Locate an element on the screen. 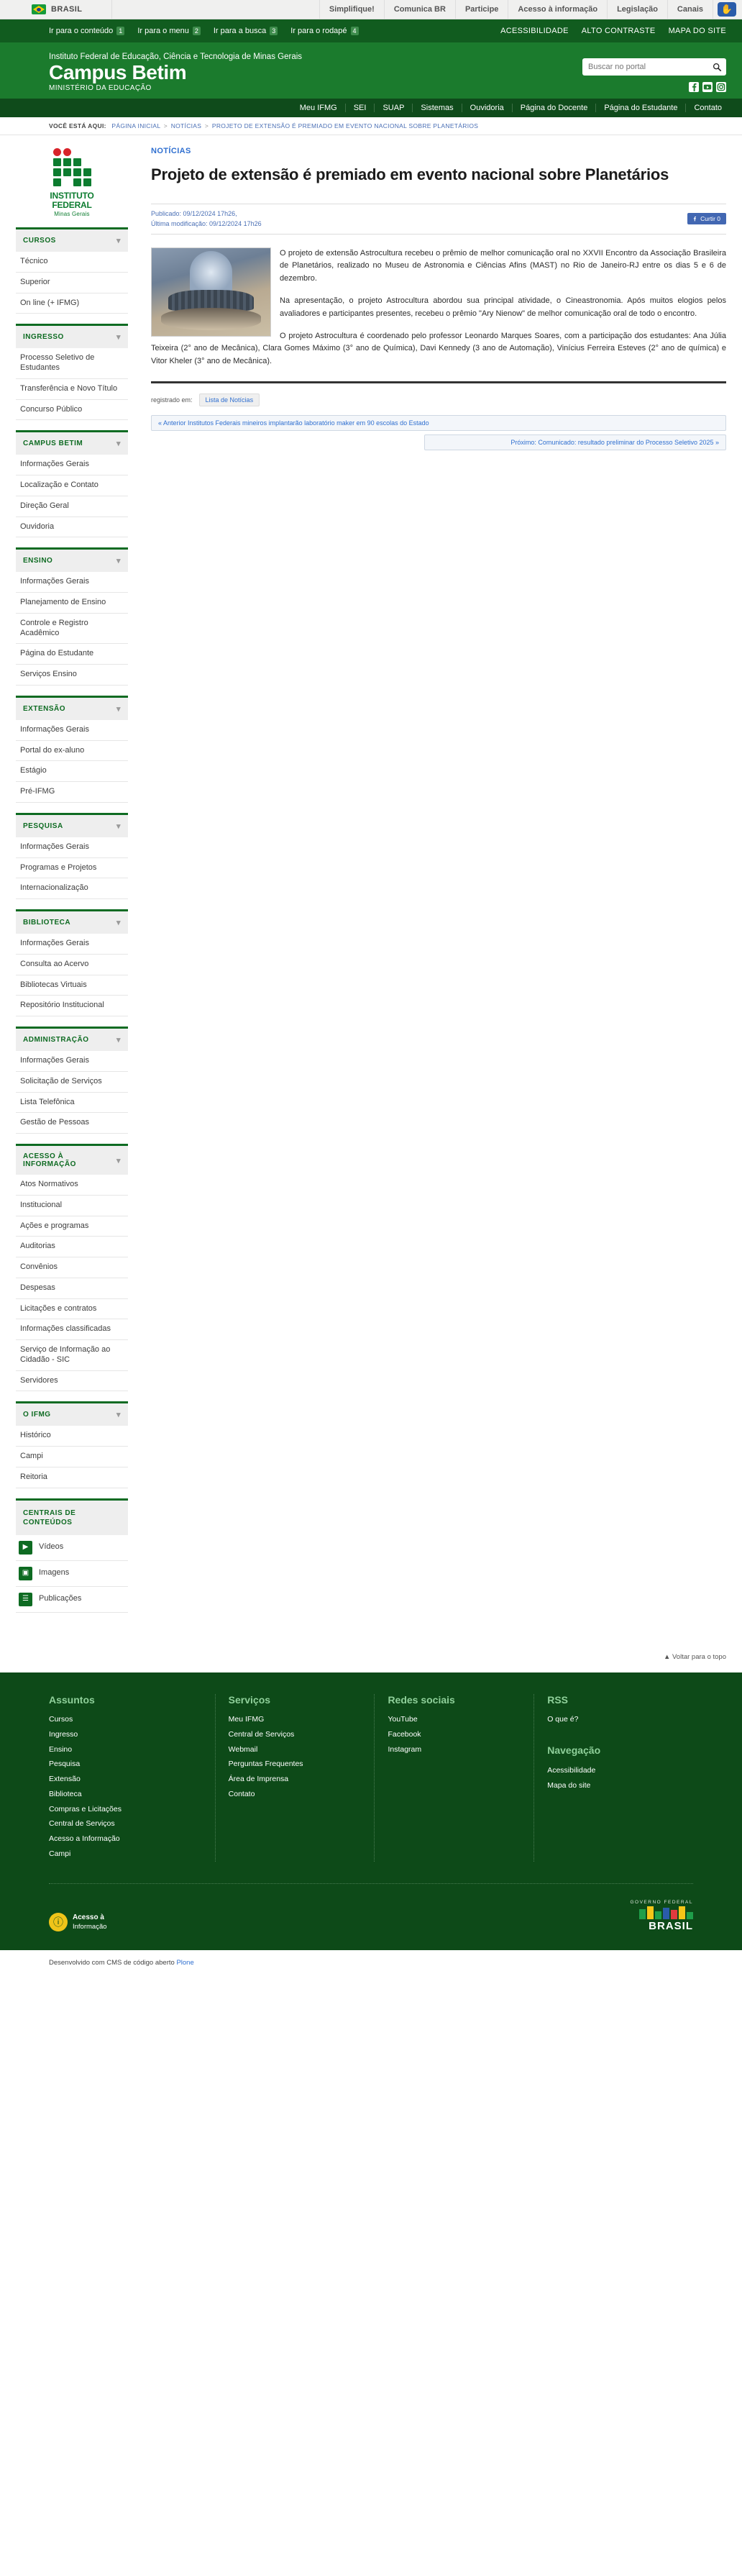  sidebar-item-concurso-publico: Concurso Público is located at coordinates (72, 410).